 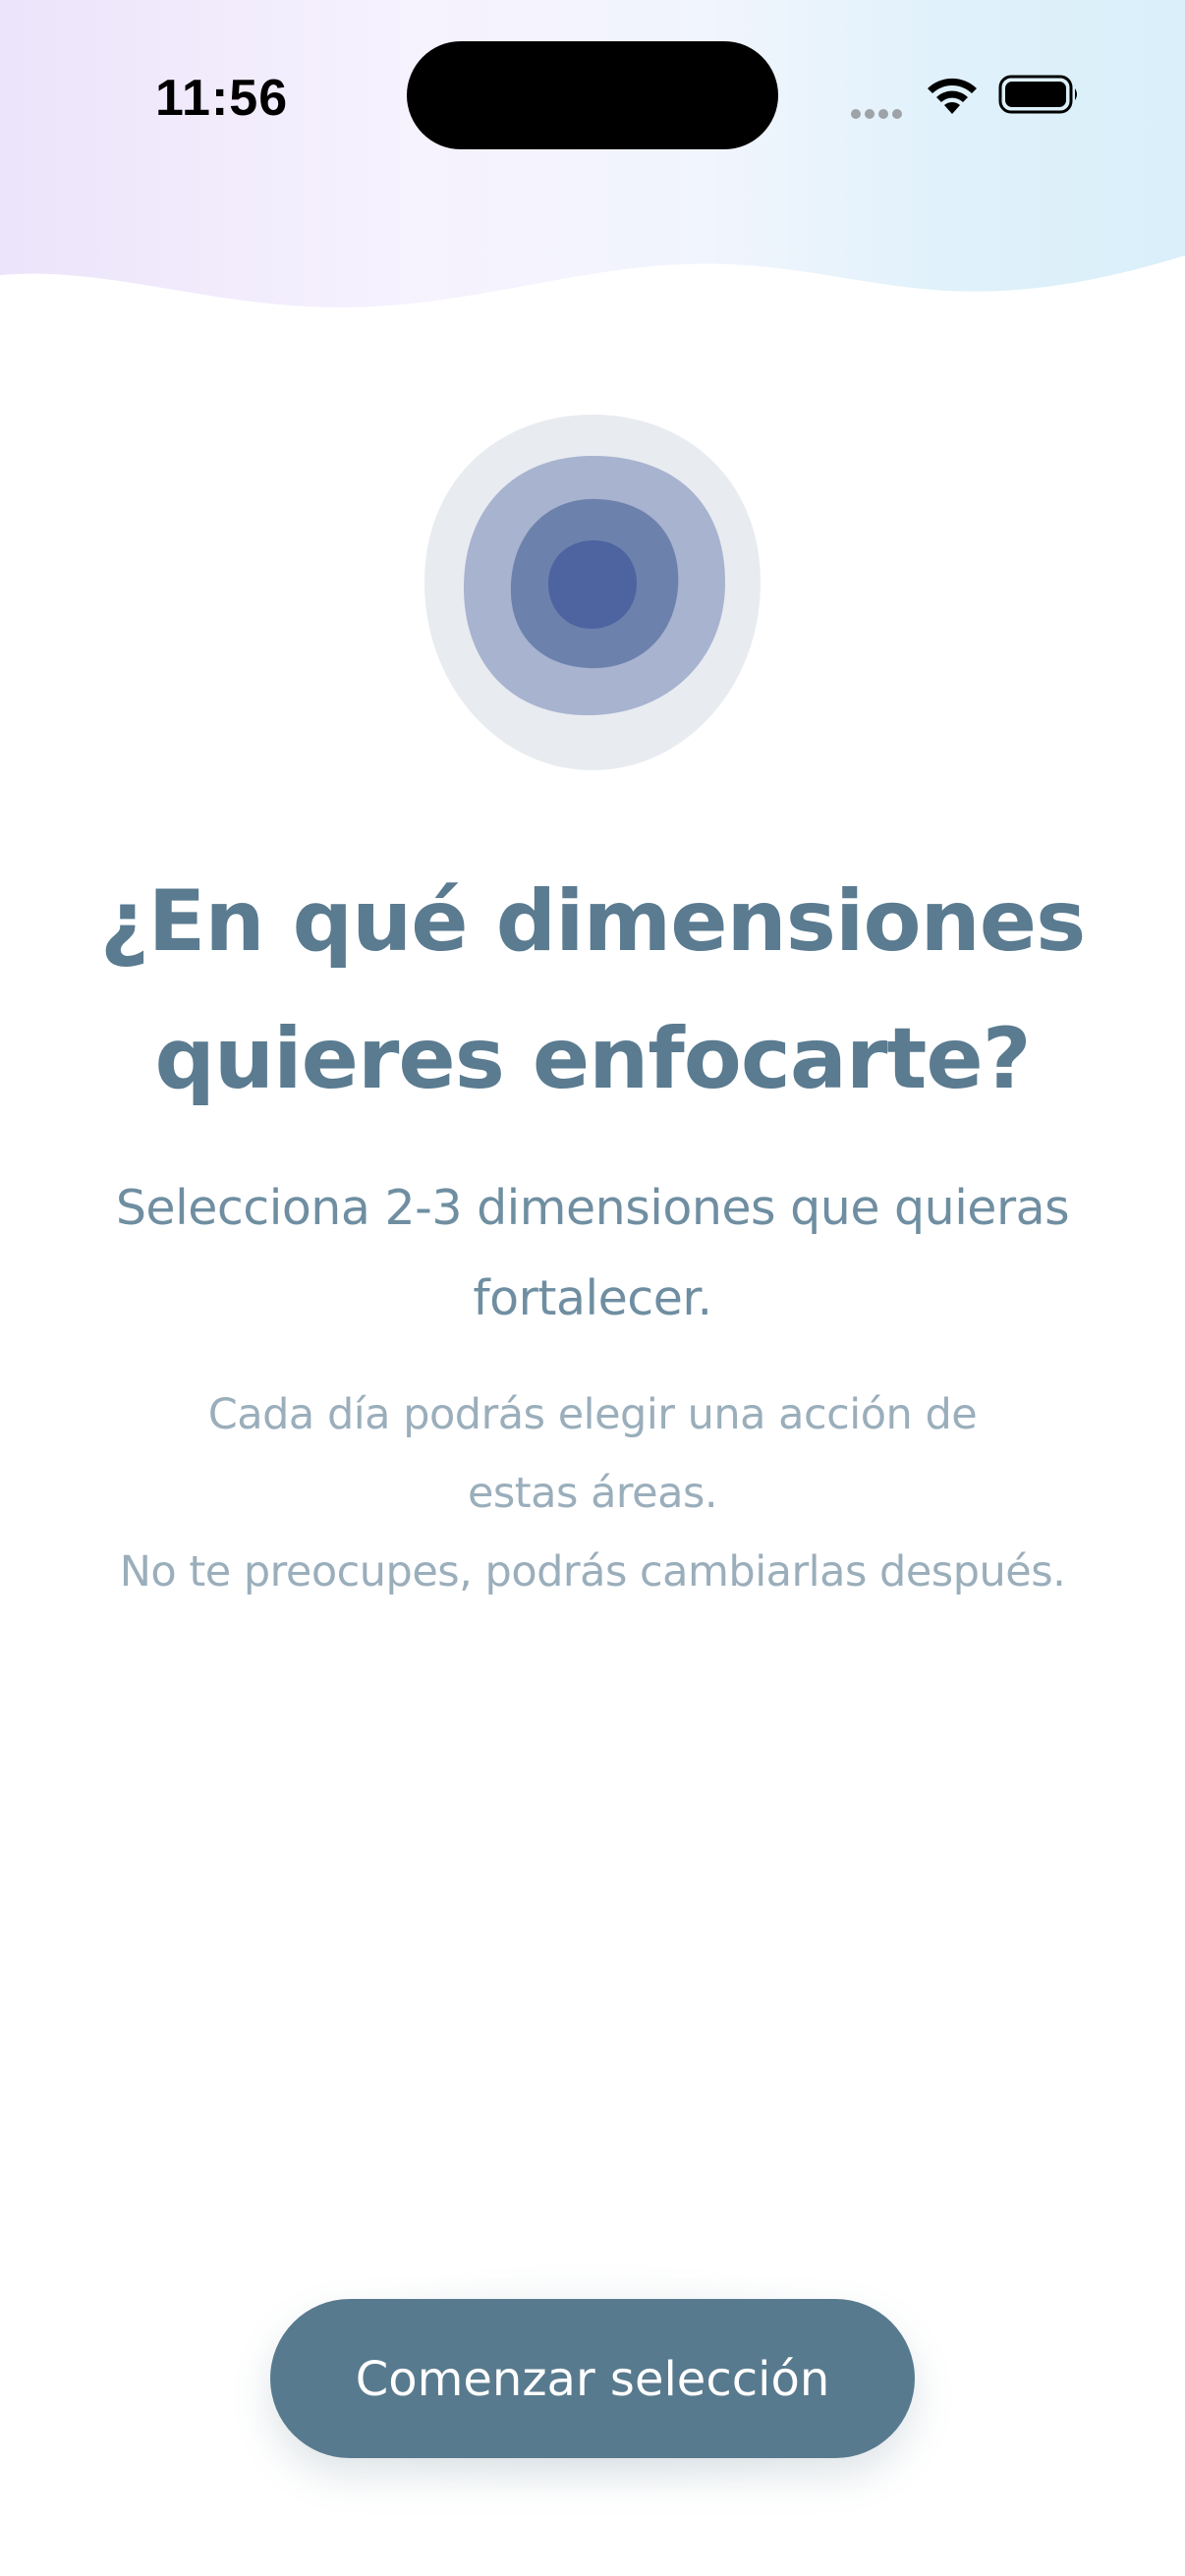 I want to click on battery-icon, so click(x=1038, y=94).